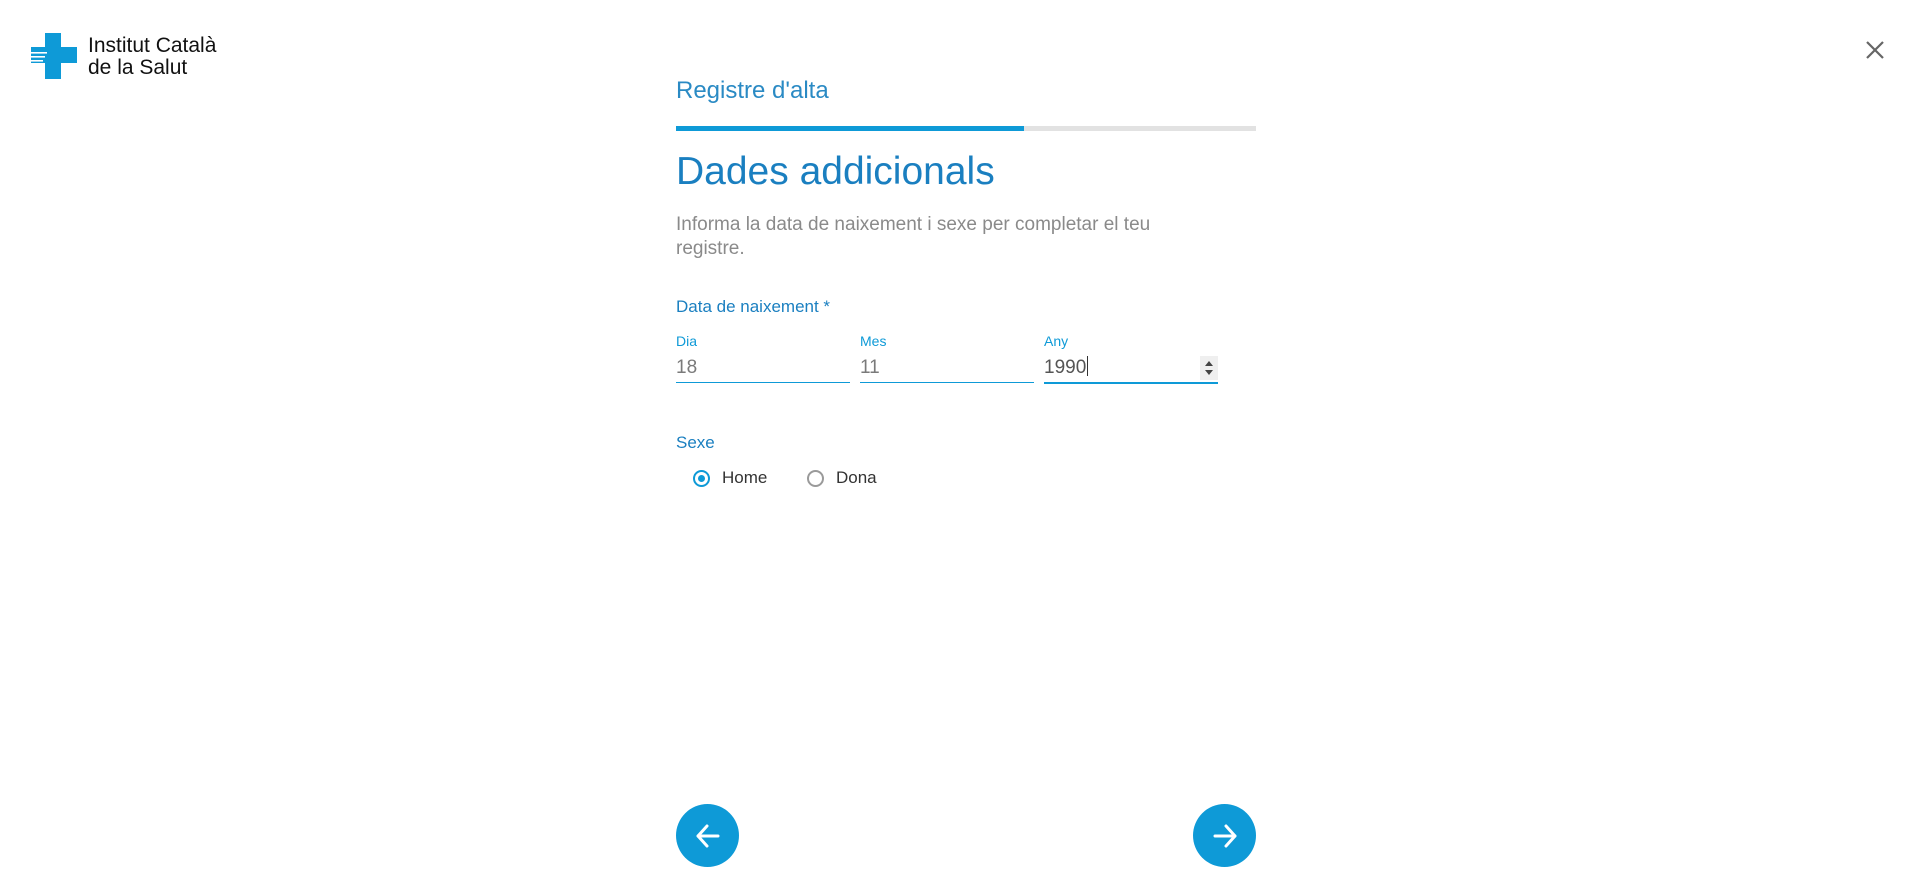  What do you see at coordinates (687, 341) in the screenshot?
I see `day-label: Dia` at bounding box center [687, 341].